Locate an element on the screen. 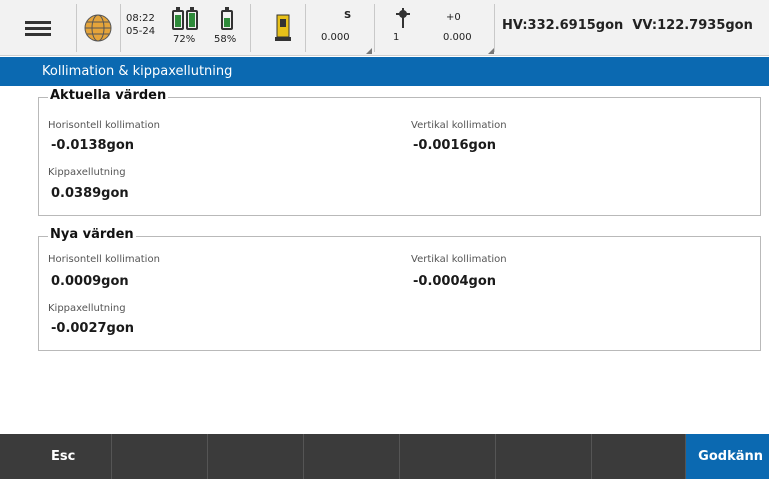  page-title: Kollimation & kippaxellutning is located at coordinates (384, 71).